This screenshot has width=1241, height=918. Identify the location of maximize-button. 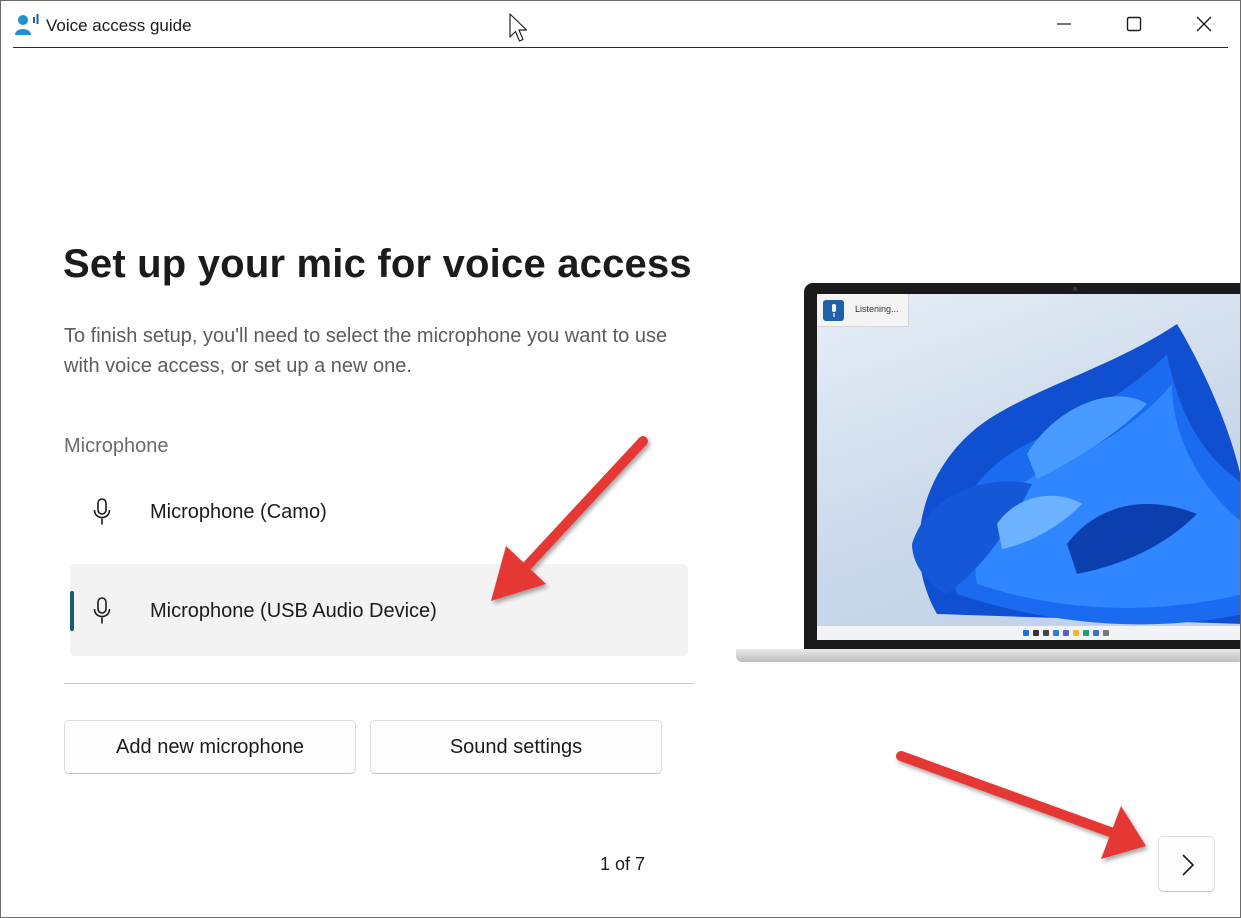
(1134, 24).